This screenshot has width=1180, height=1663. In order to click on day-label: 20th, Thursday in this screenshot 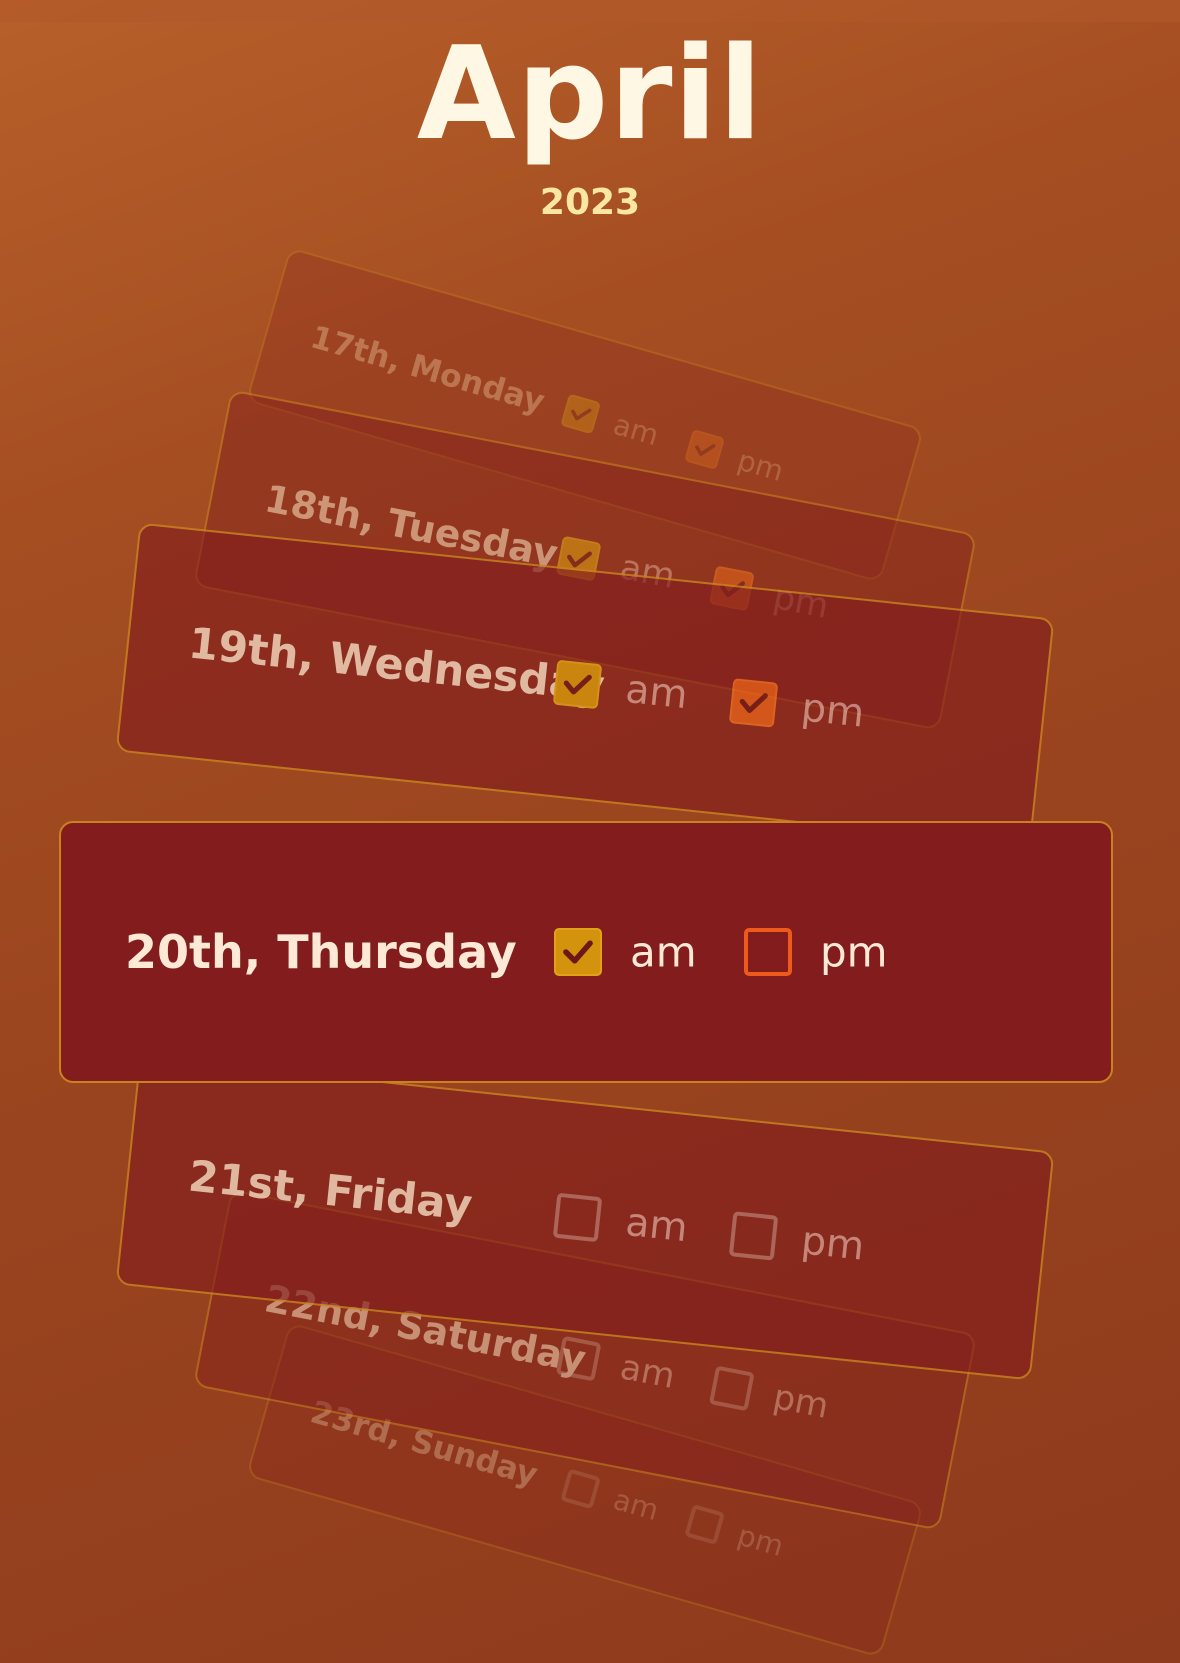, I will do `click(321, 952)`.